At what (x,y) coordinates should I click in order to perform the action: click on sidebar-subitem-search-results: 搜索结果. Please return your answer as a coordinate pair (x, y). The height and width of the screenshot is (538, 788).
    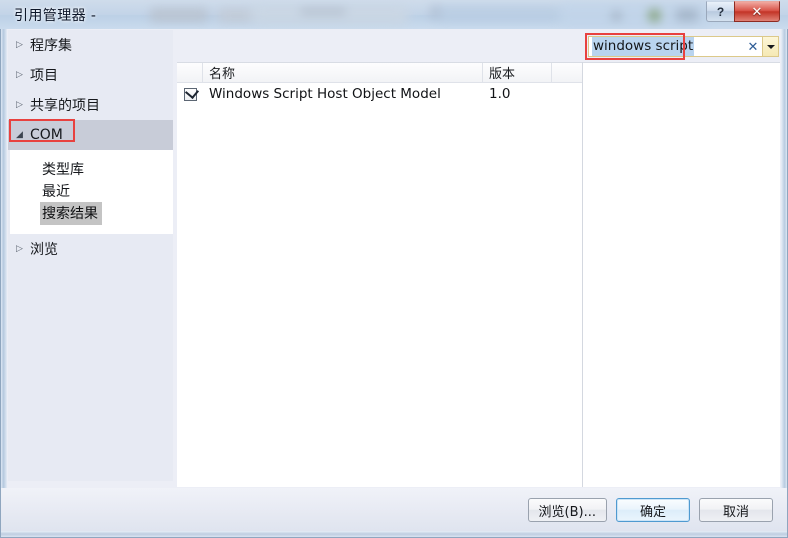
    Looking at the image, I should click on (91, 213).